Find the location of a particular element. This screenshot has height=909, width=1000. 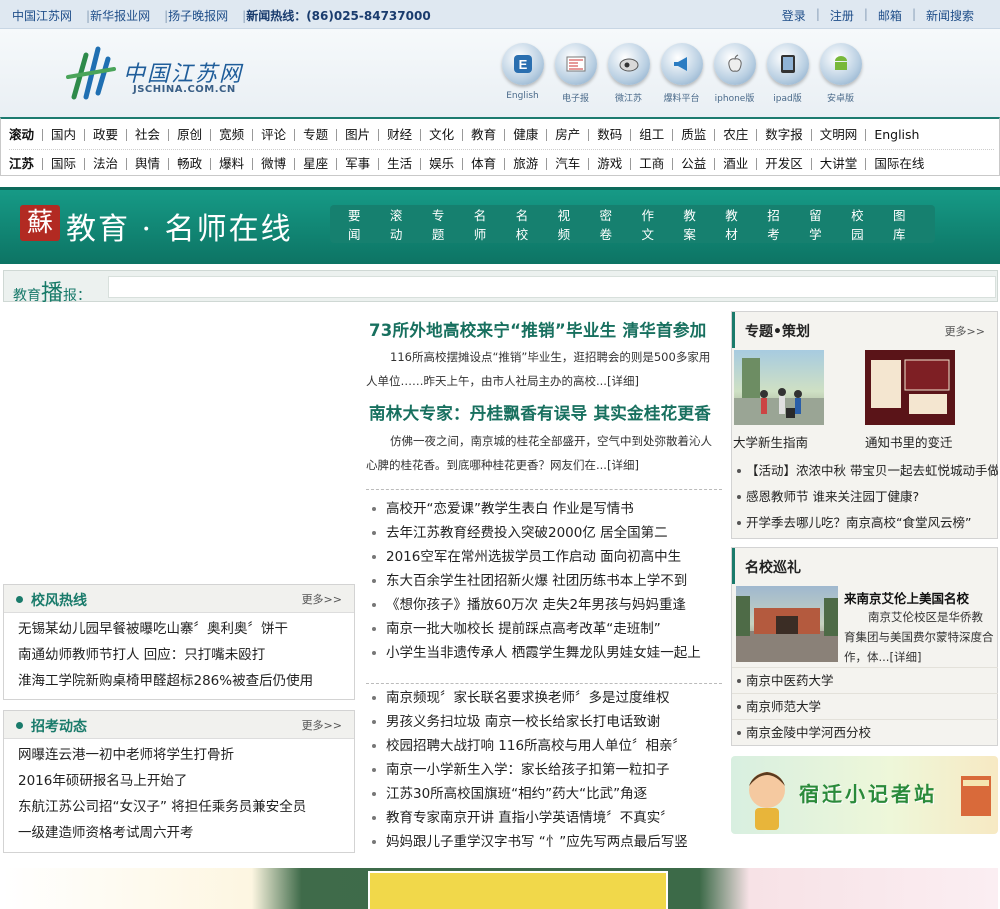

mail-link: 邮箱 is located at coordinates (890, 15).